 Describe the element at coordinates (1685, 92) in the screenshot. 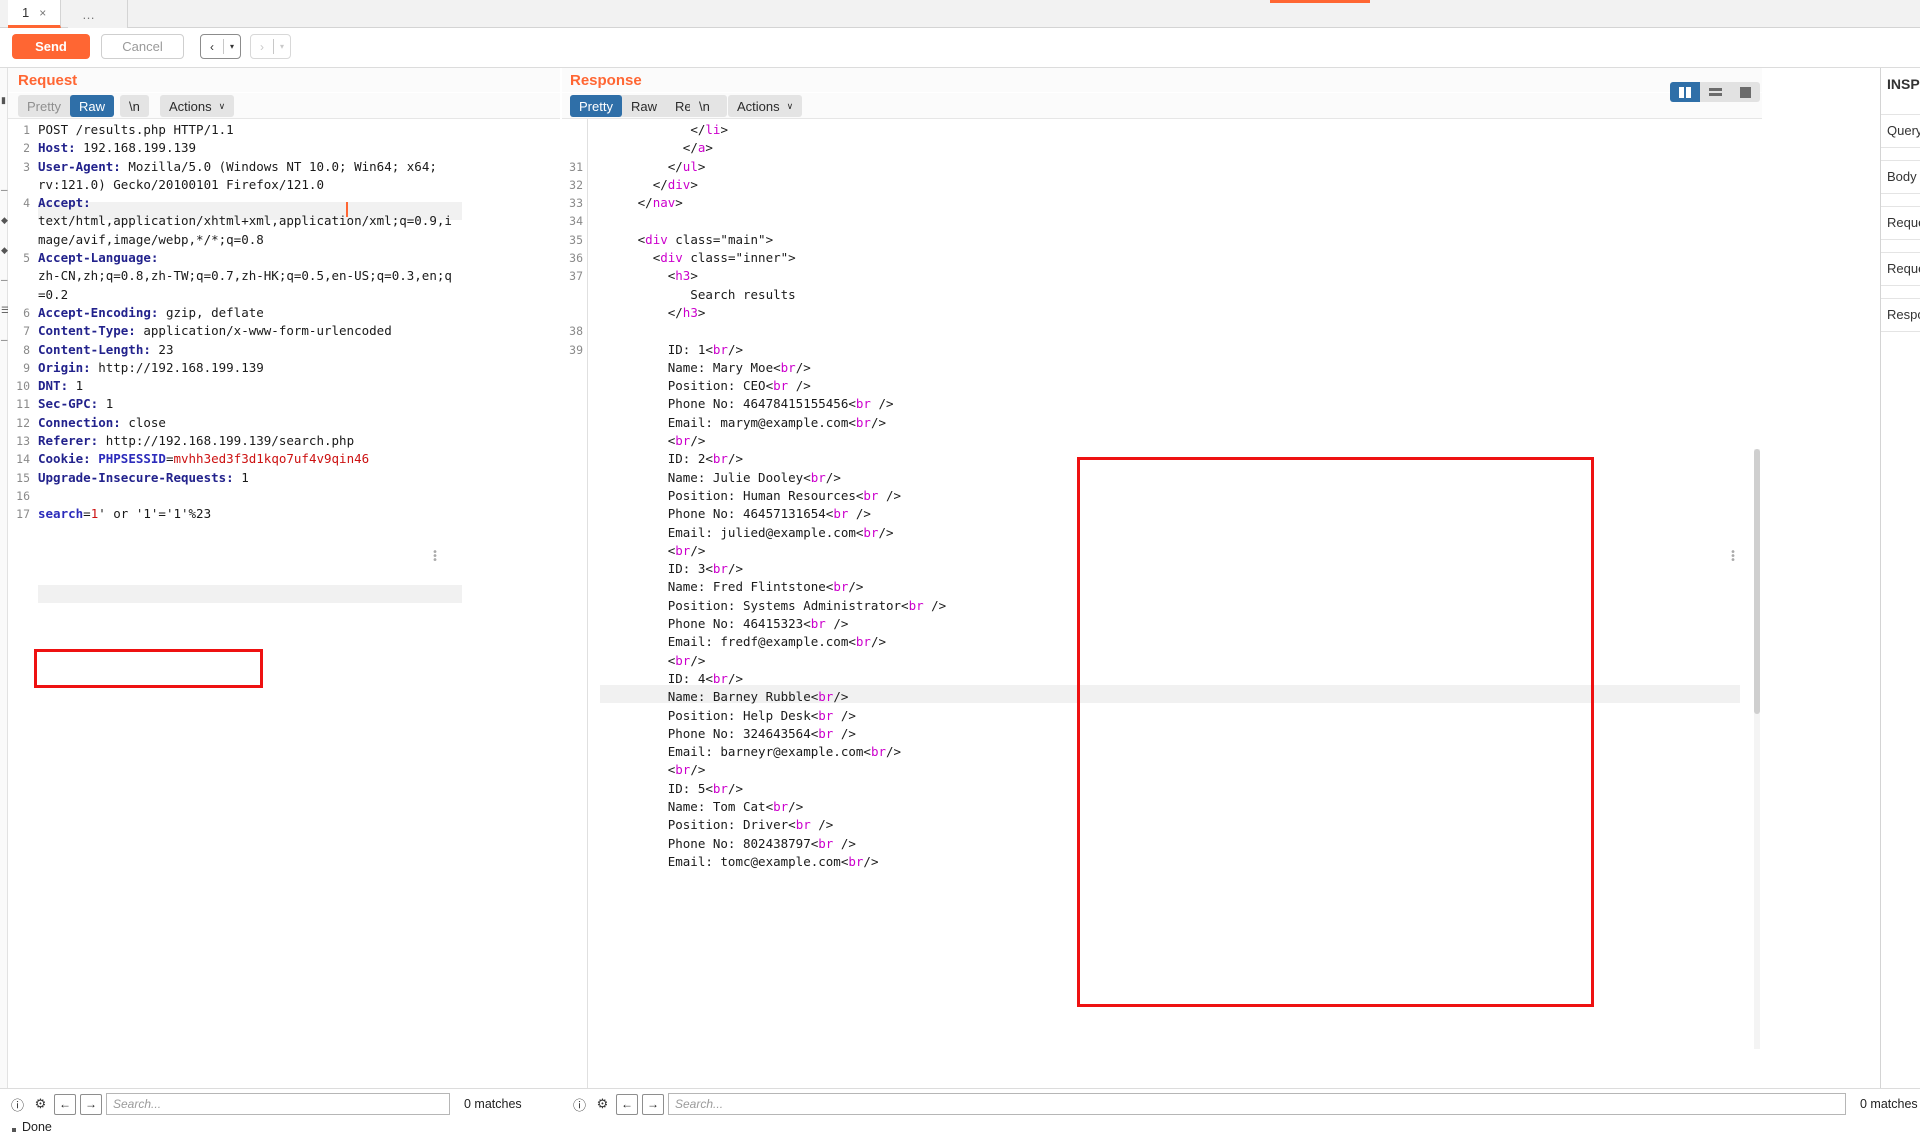

I see `layout-two-columns-button` at that location.